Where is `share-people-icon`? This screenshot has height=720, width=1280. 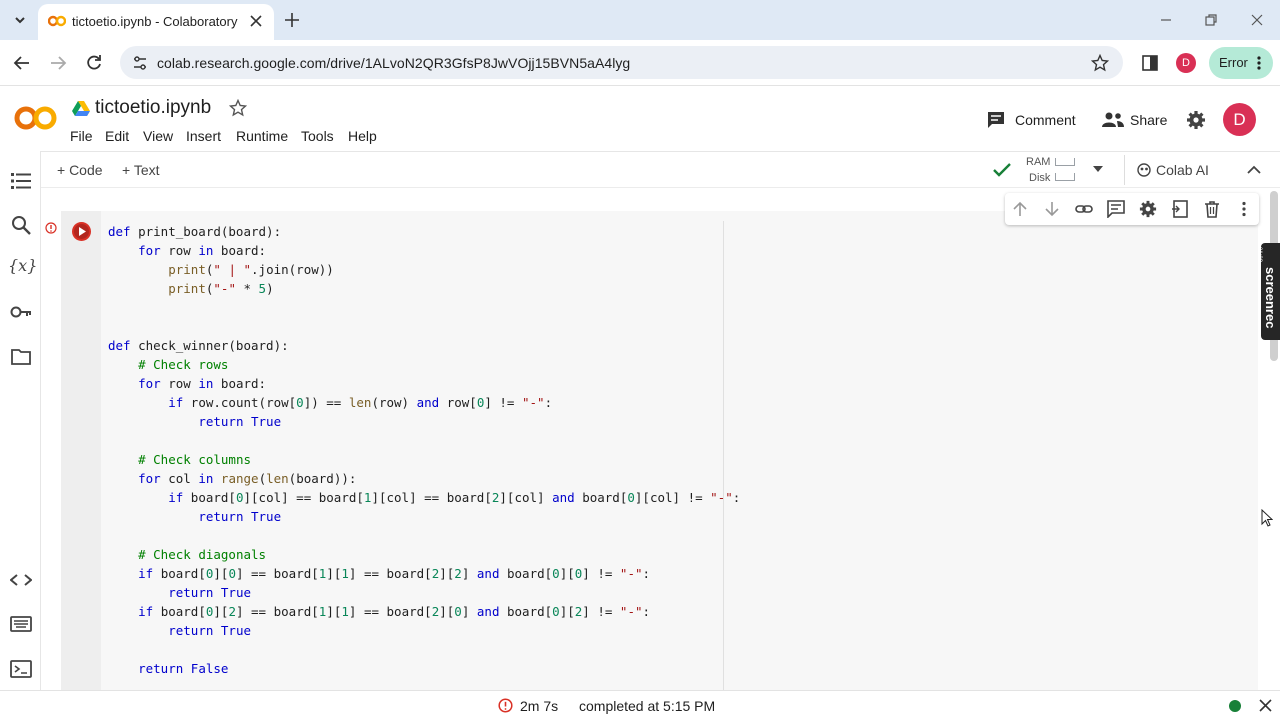 share-people-icon is located at coordinates (1113, 120).